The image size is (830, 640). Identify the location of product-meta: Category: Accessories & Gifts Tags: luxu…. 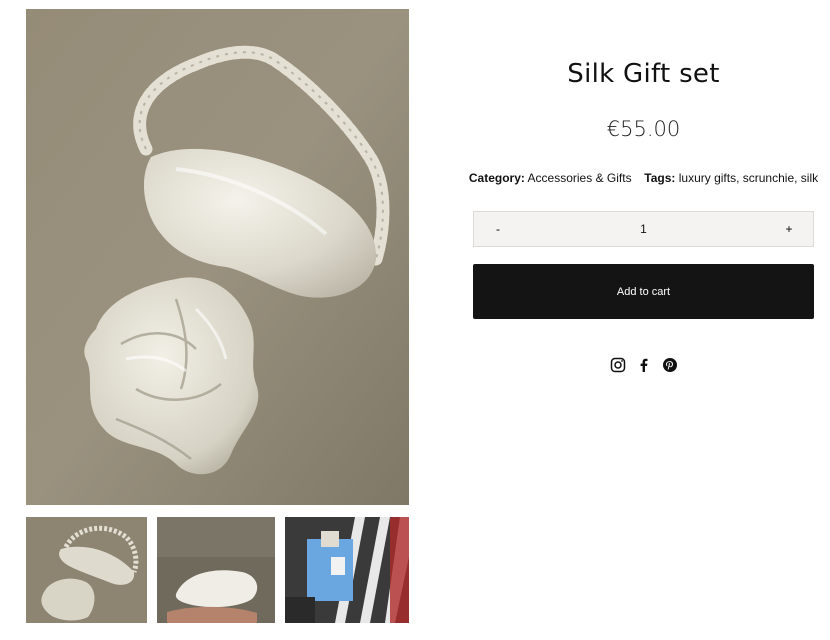
(643, 178).